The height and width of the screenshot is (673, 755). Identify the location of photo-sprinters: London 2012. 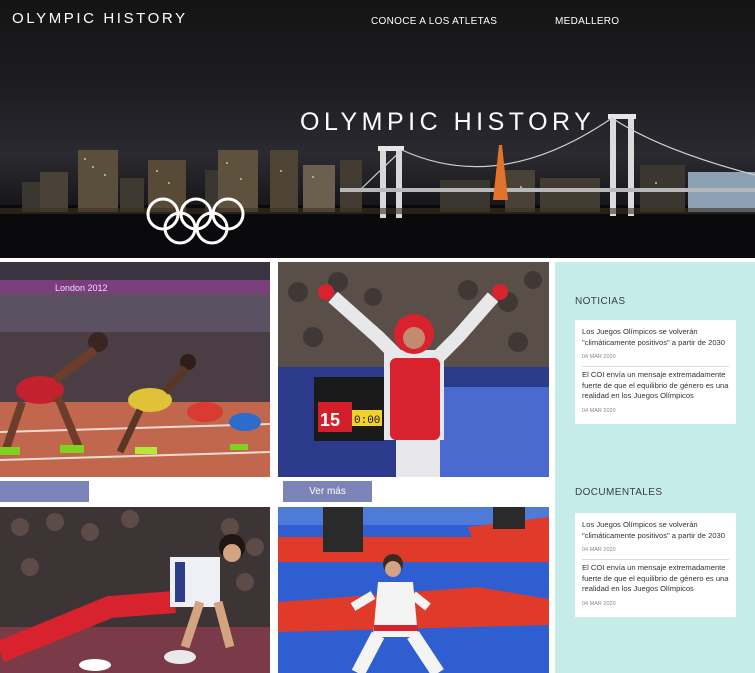
(135, 369).